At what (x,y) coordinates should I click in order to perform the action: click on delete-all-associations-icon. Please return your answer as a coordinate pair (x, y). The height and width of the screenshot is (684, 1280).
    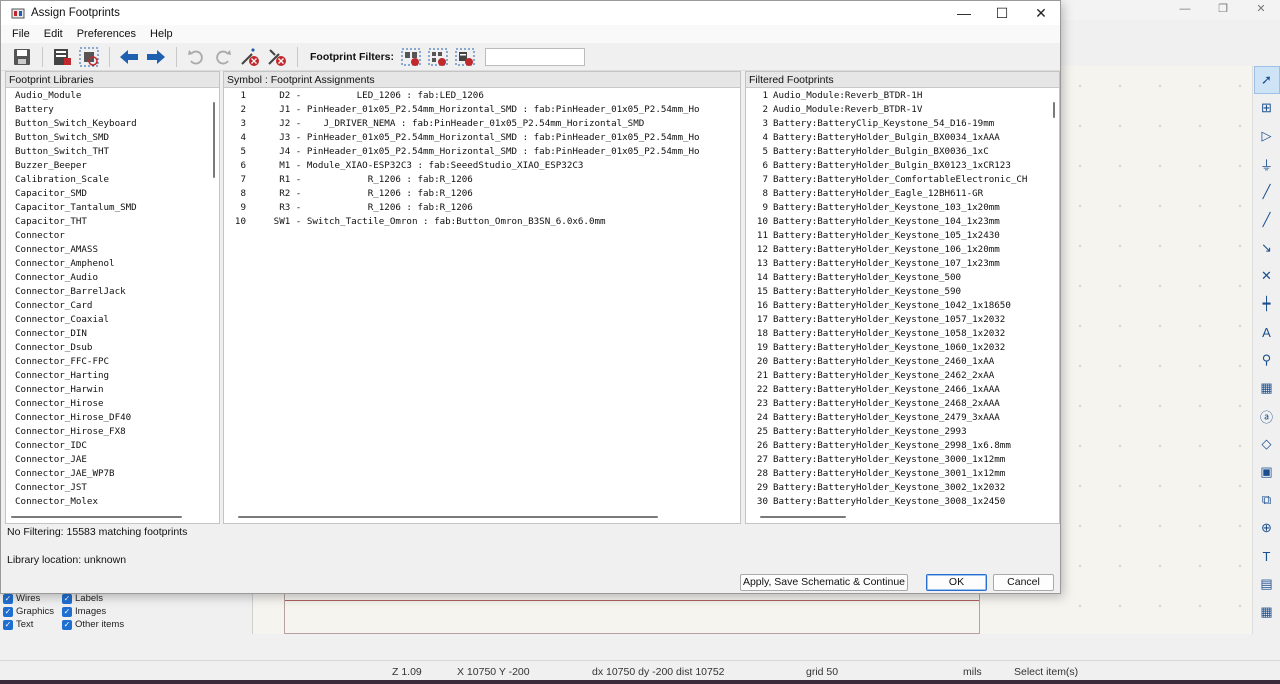
    Looking at the image, I should click on (277, 57).